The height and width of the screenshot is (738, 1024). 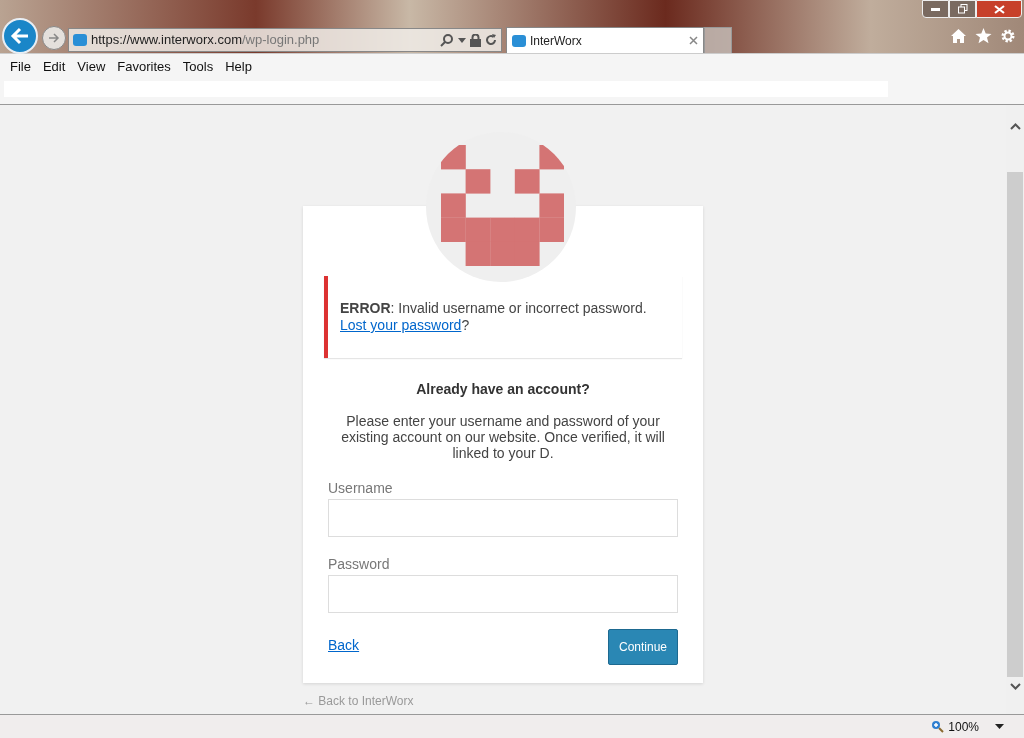 What do you see at coordinates (54, 67) in the screenshot?
I see `menu-item: Edit` at bounding box center [54, 67].